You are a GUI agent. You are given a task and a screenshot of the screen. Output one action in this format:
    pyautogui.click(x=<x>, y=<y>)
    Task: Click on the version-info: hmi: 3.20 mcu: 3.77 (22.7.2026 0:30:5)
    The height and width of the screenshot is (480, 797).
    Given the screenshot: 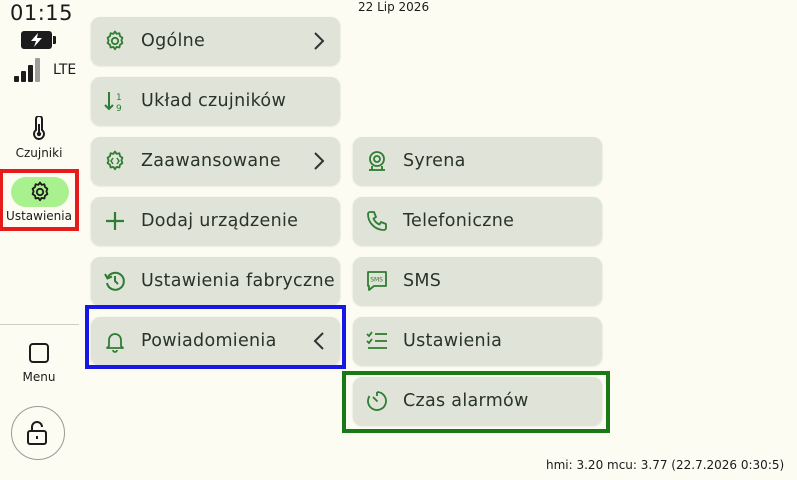 What is the action you would take?
    pyautogui.click(x=665, y=465)
    